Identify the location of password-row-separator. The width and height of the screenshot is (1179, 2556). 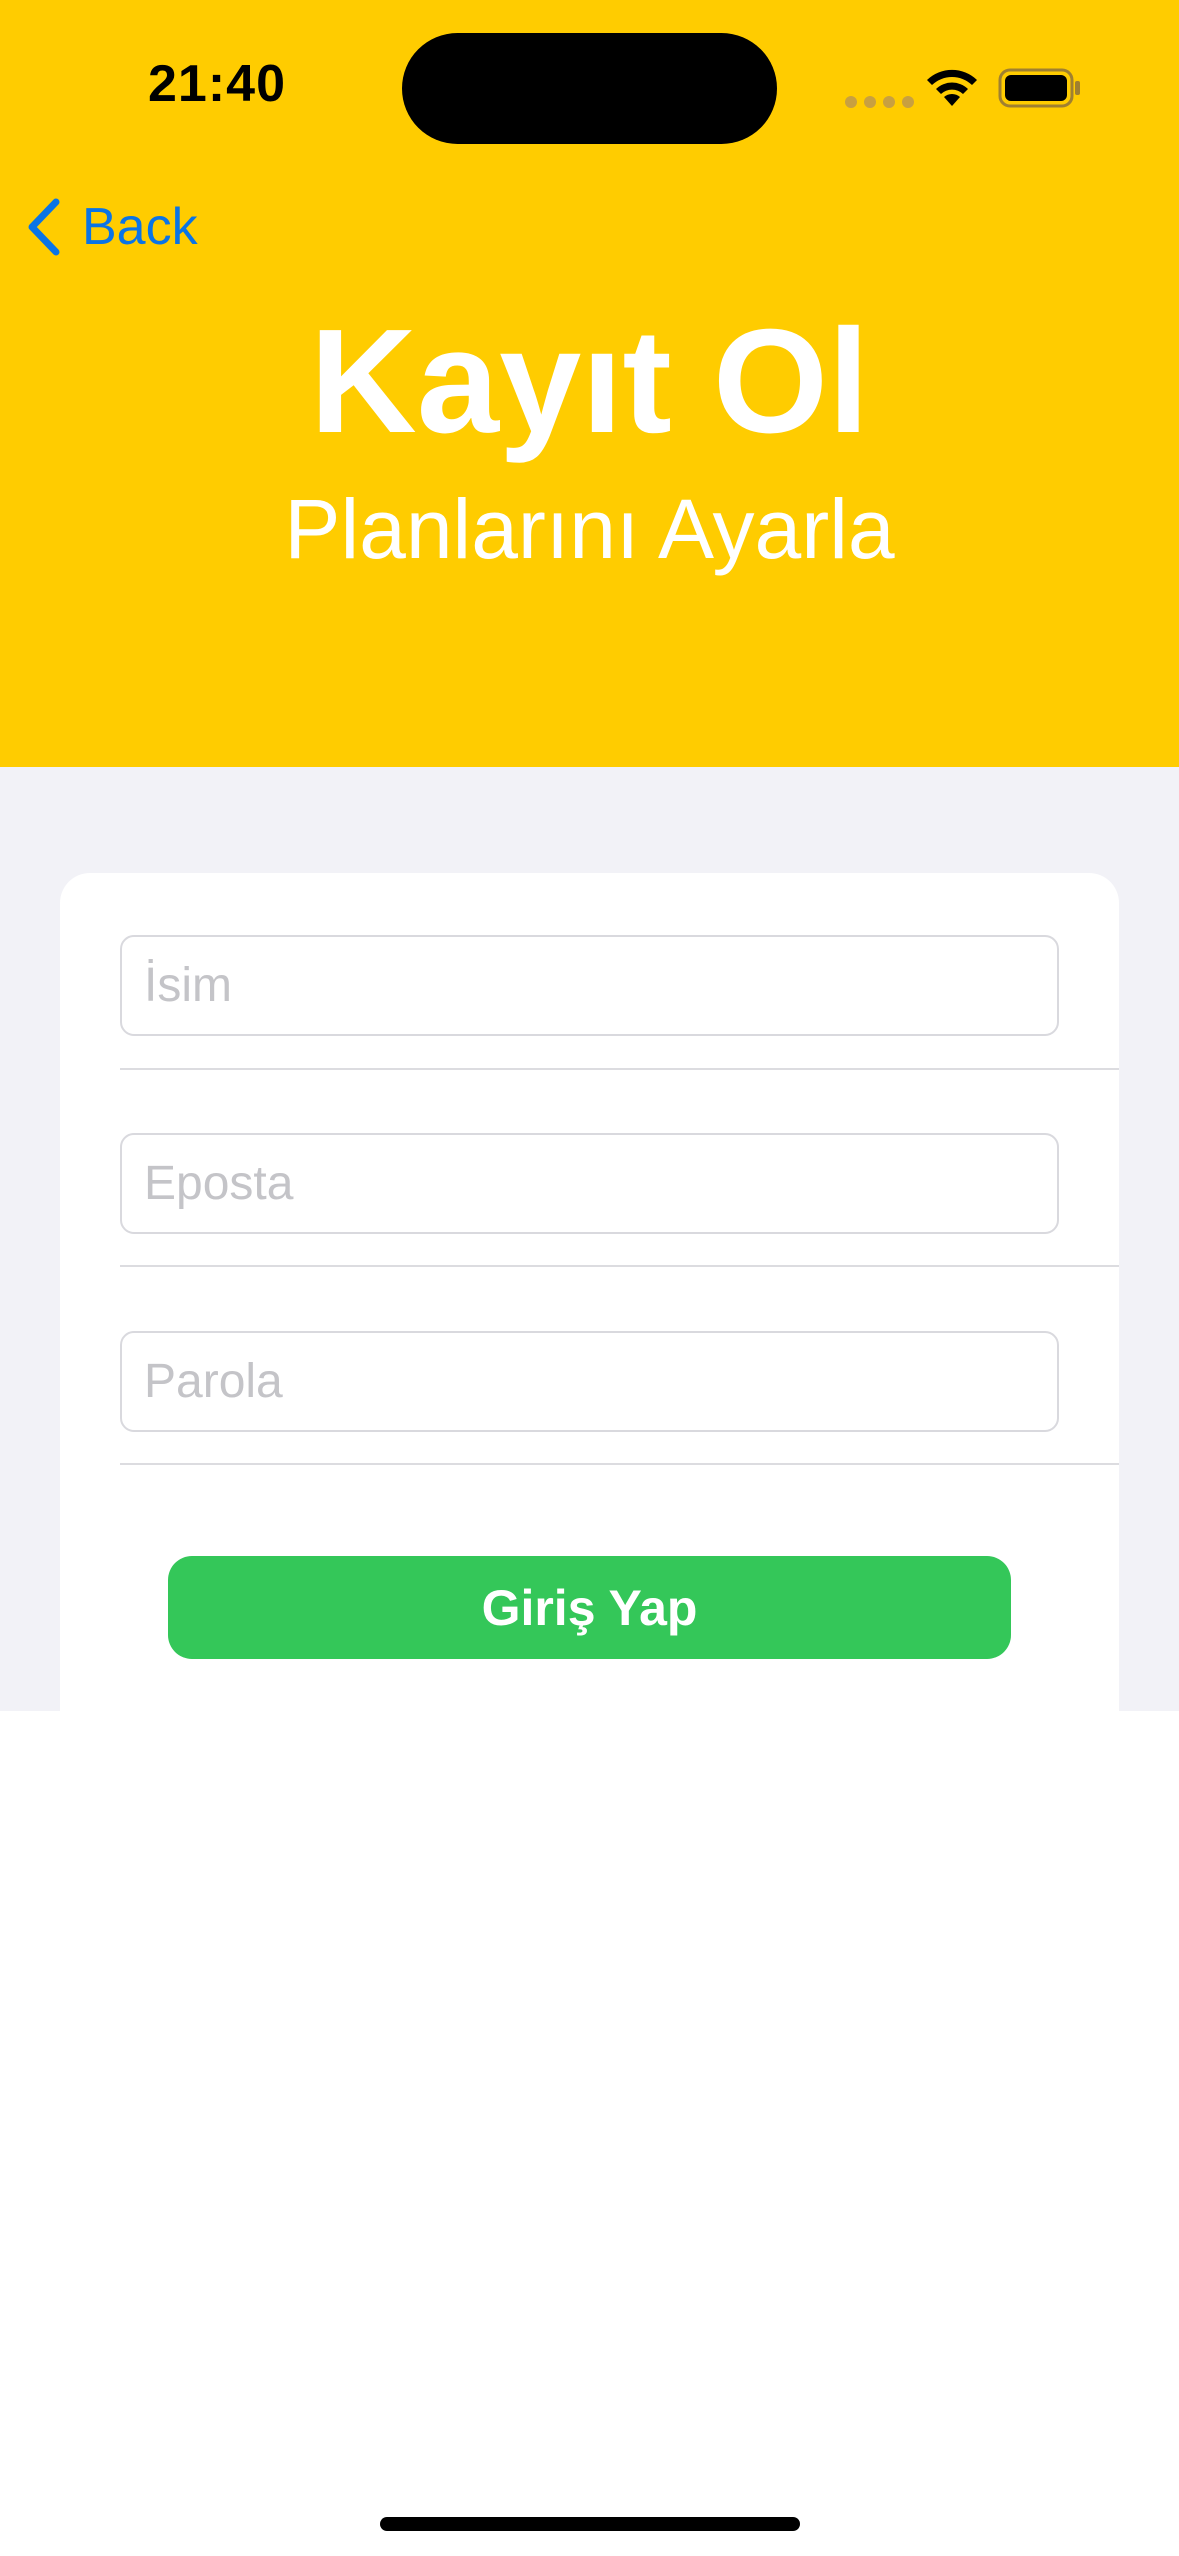
(619, 1464).